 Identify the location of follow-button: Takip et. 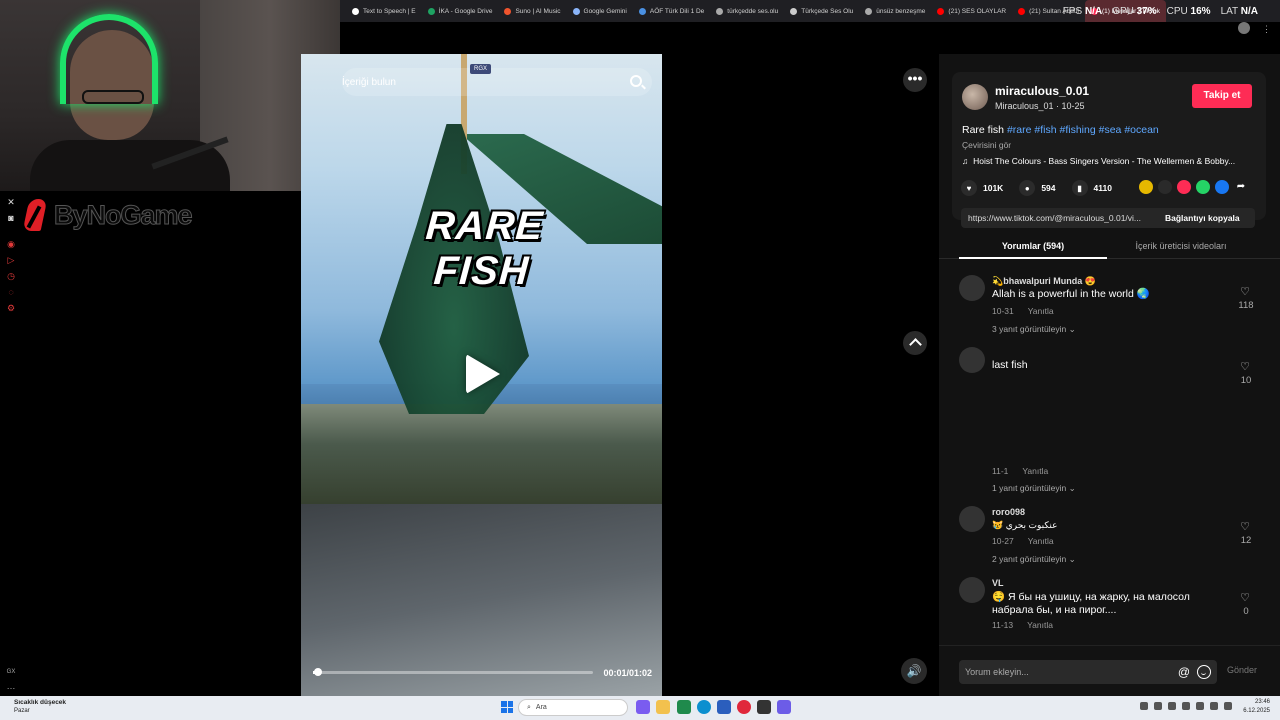
(1222, 96).